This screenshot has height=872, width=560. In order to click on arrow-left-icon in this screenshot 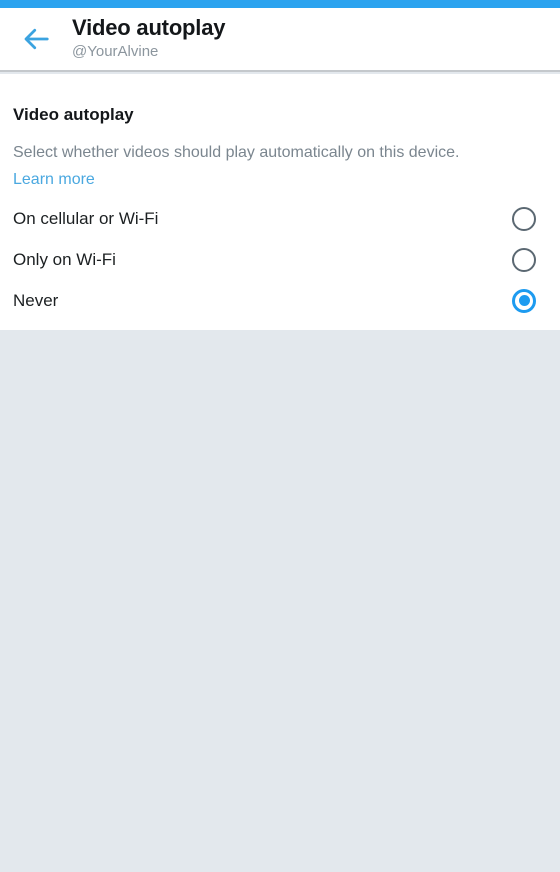, I will do `click(36, 39)`.